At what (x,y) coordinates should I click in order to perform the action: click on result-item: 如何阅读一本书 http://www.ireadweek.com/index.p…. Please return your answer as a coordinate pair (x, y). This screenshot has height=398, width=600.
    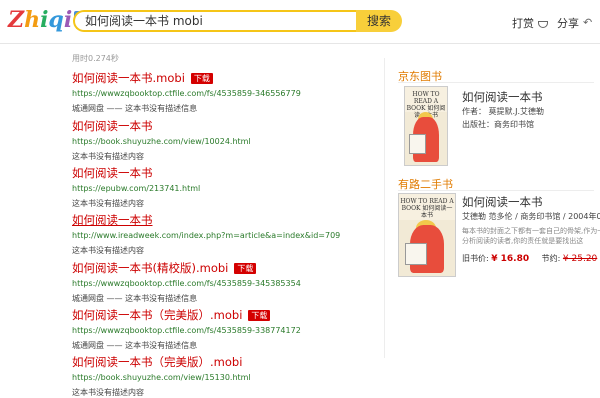
    Looking at the image, I should click on (206, 234).